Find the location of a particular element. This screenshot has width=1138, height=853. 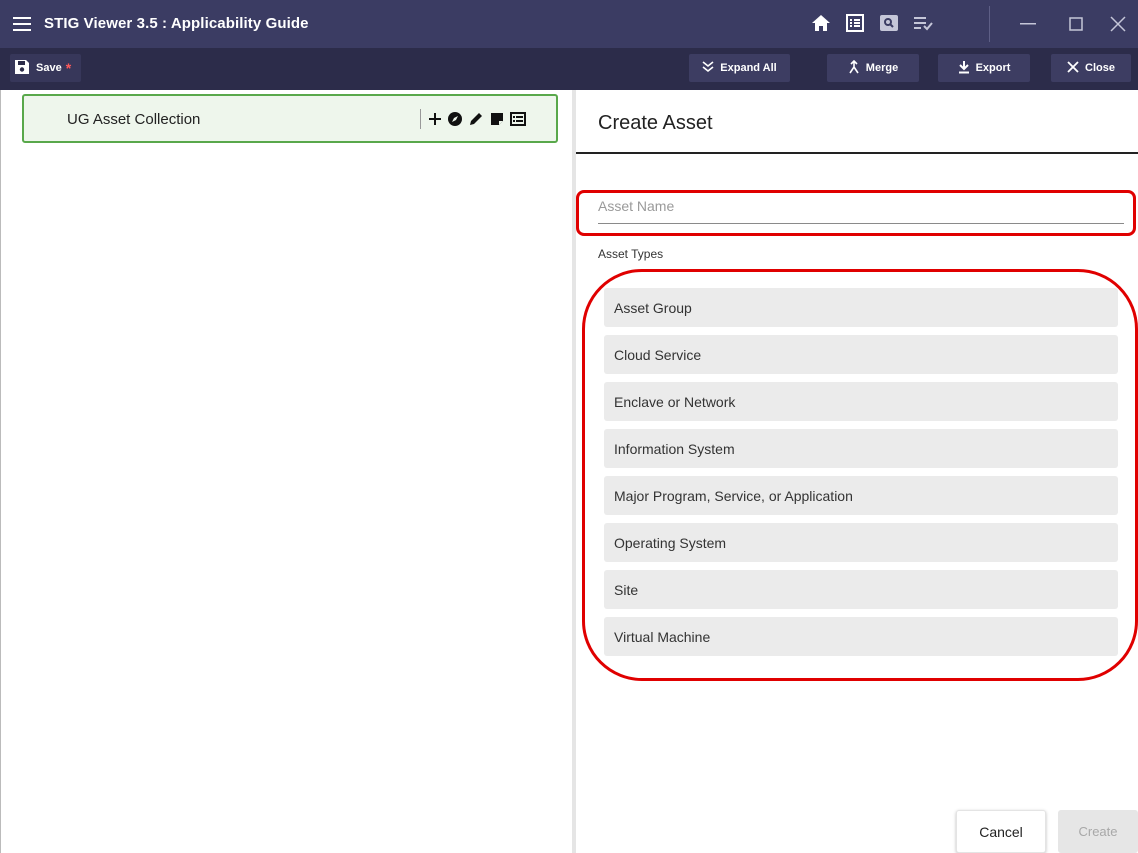

expand-all-button: Expand All is located at coordinates (739, 68).